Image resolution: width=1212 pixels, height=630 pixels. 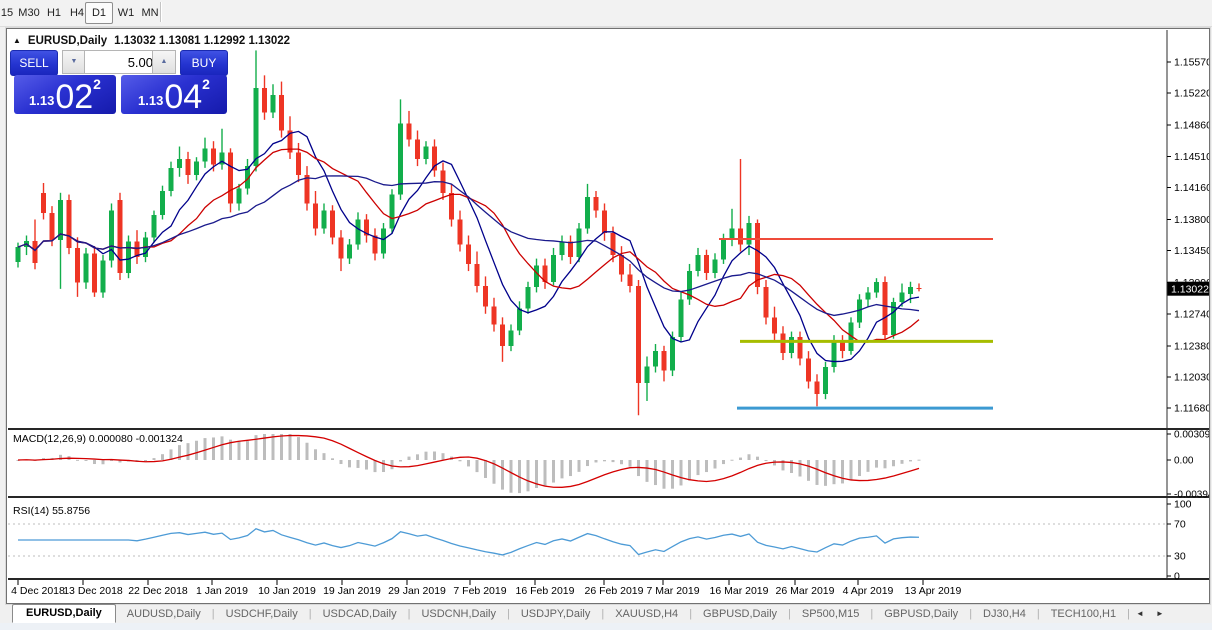 What do you see at coordinates (1191, 94) in the screenshot?
I see `svg-text: 1.15220` at bounding box center [1191, 94].